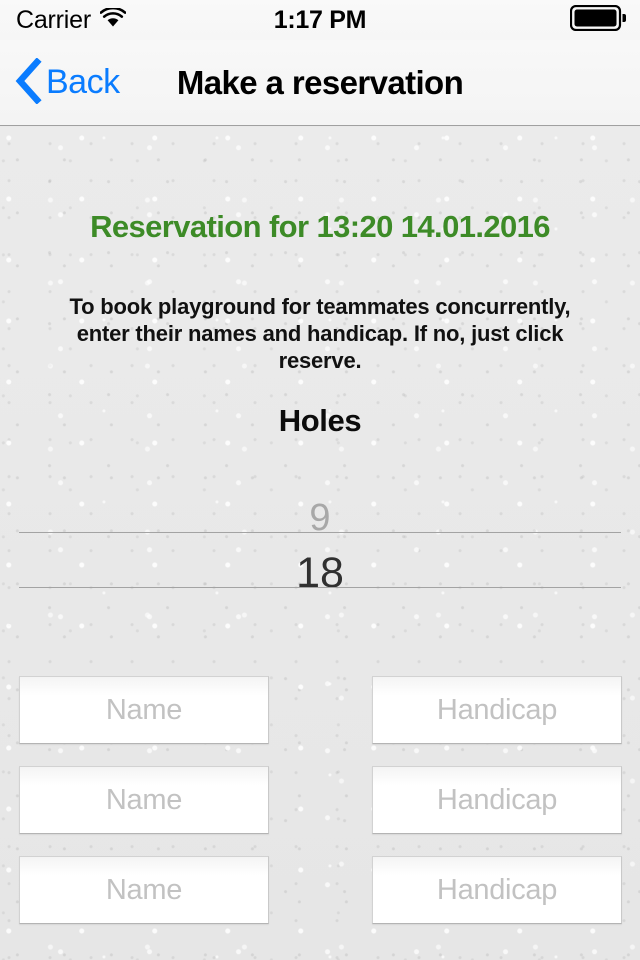  I want to click on handicap-input-3: Handicap, so click(497, 890).